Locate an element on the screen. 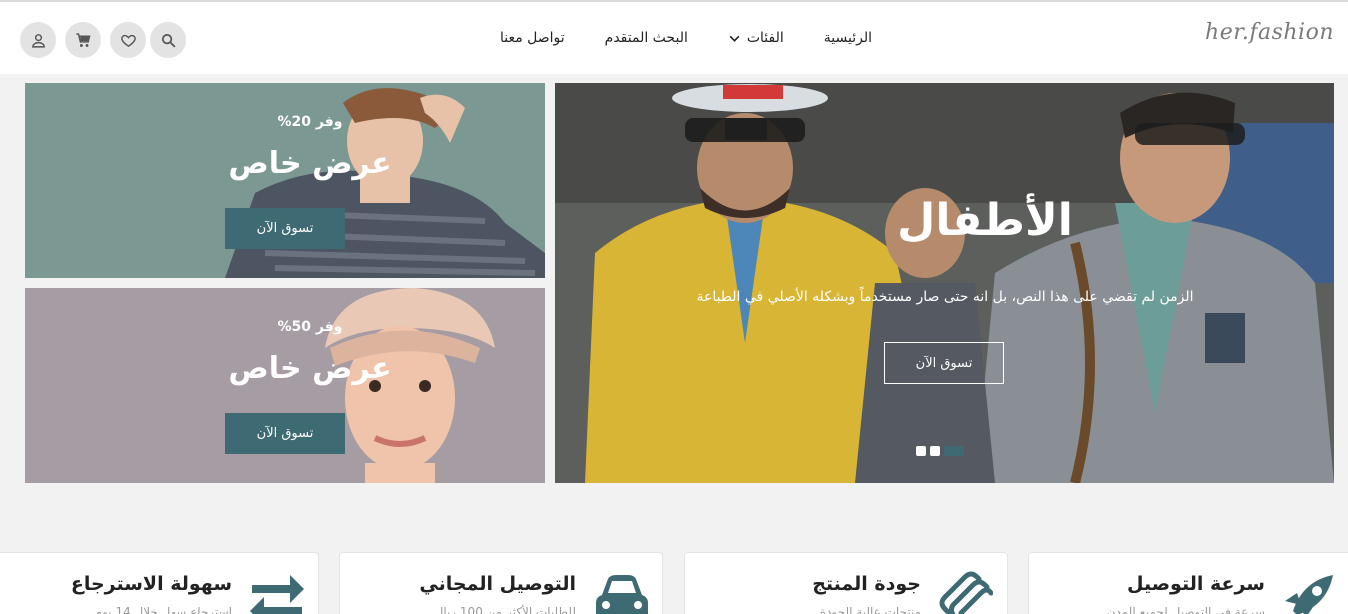 Image resolution: width=1348 pixels, height=614 pixels. feature-easy-returns: سهولة الاسترجاع استرجاع سهل خلال 14 يوم is located at coordinates (159, 583).